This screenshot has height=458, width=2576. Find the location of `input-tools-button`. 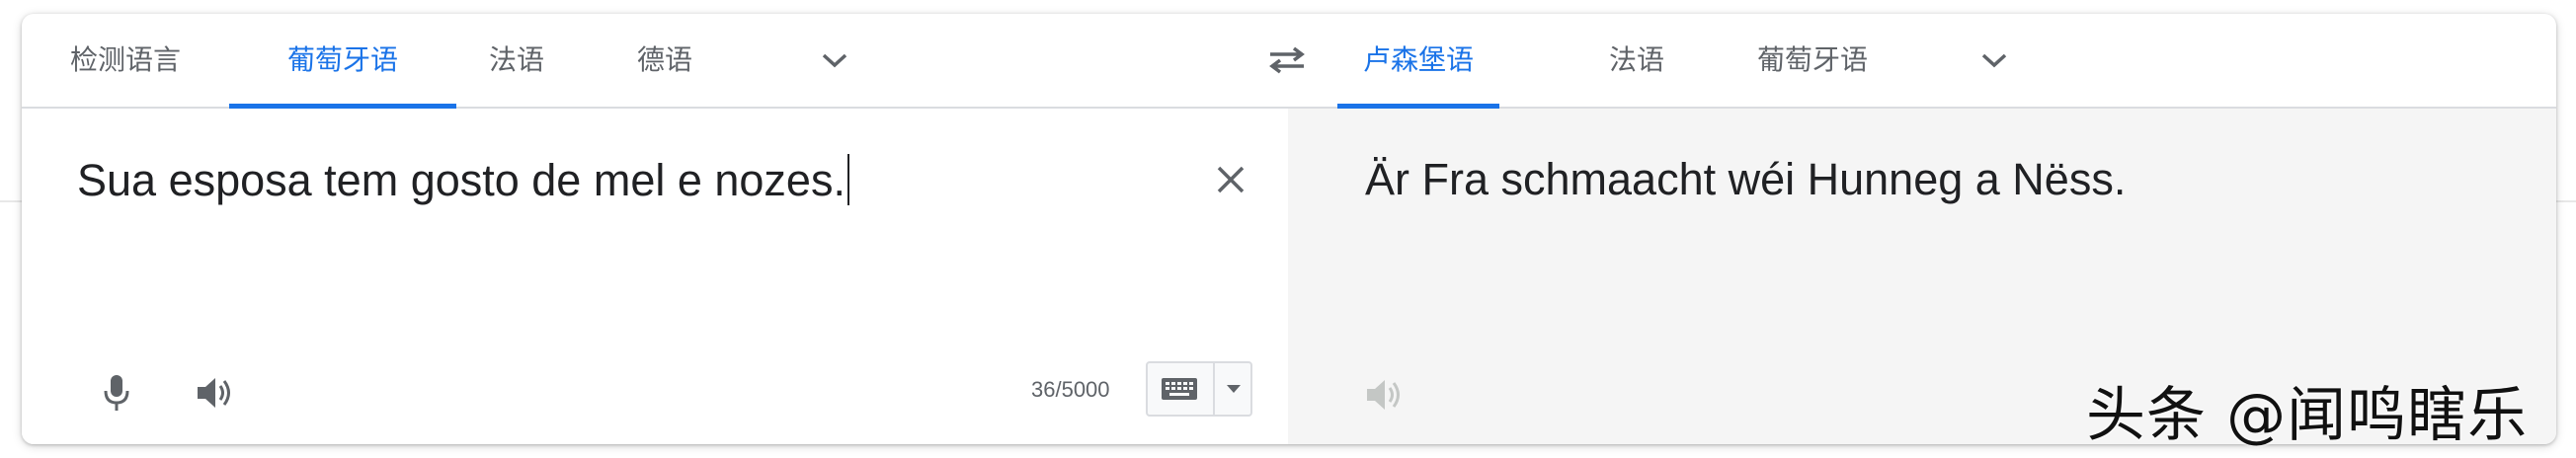

input-tools-button is located at coordinates (1199, 389).